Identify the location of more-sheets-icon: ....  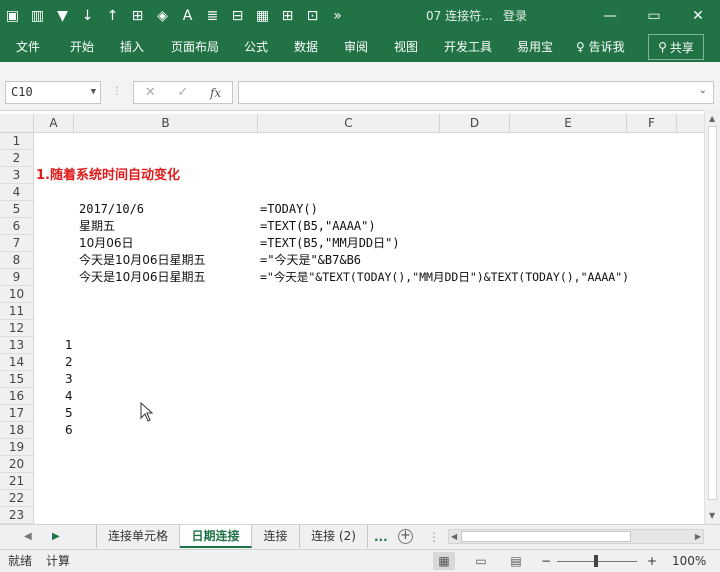
(381, 537).